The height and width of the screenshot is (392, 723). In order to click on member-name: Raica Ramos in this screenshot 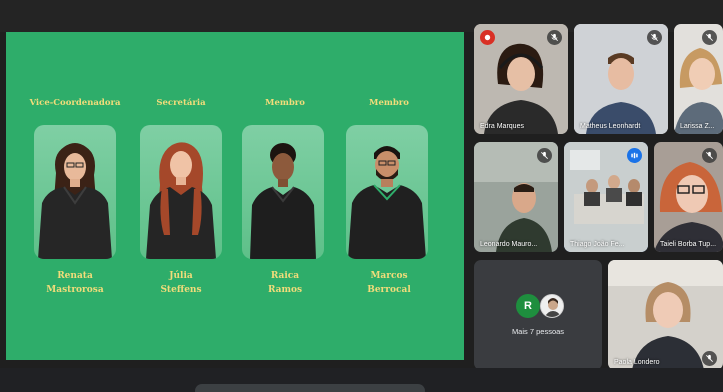, I will do `click(285, 283)`.